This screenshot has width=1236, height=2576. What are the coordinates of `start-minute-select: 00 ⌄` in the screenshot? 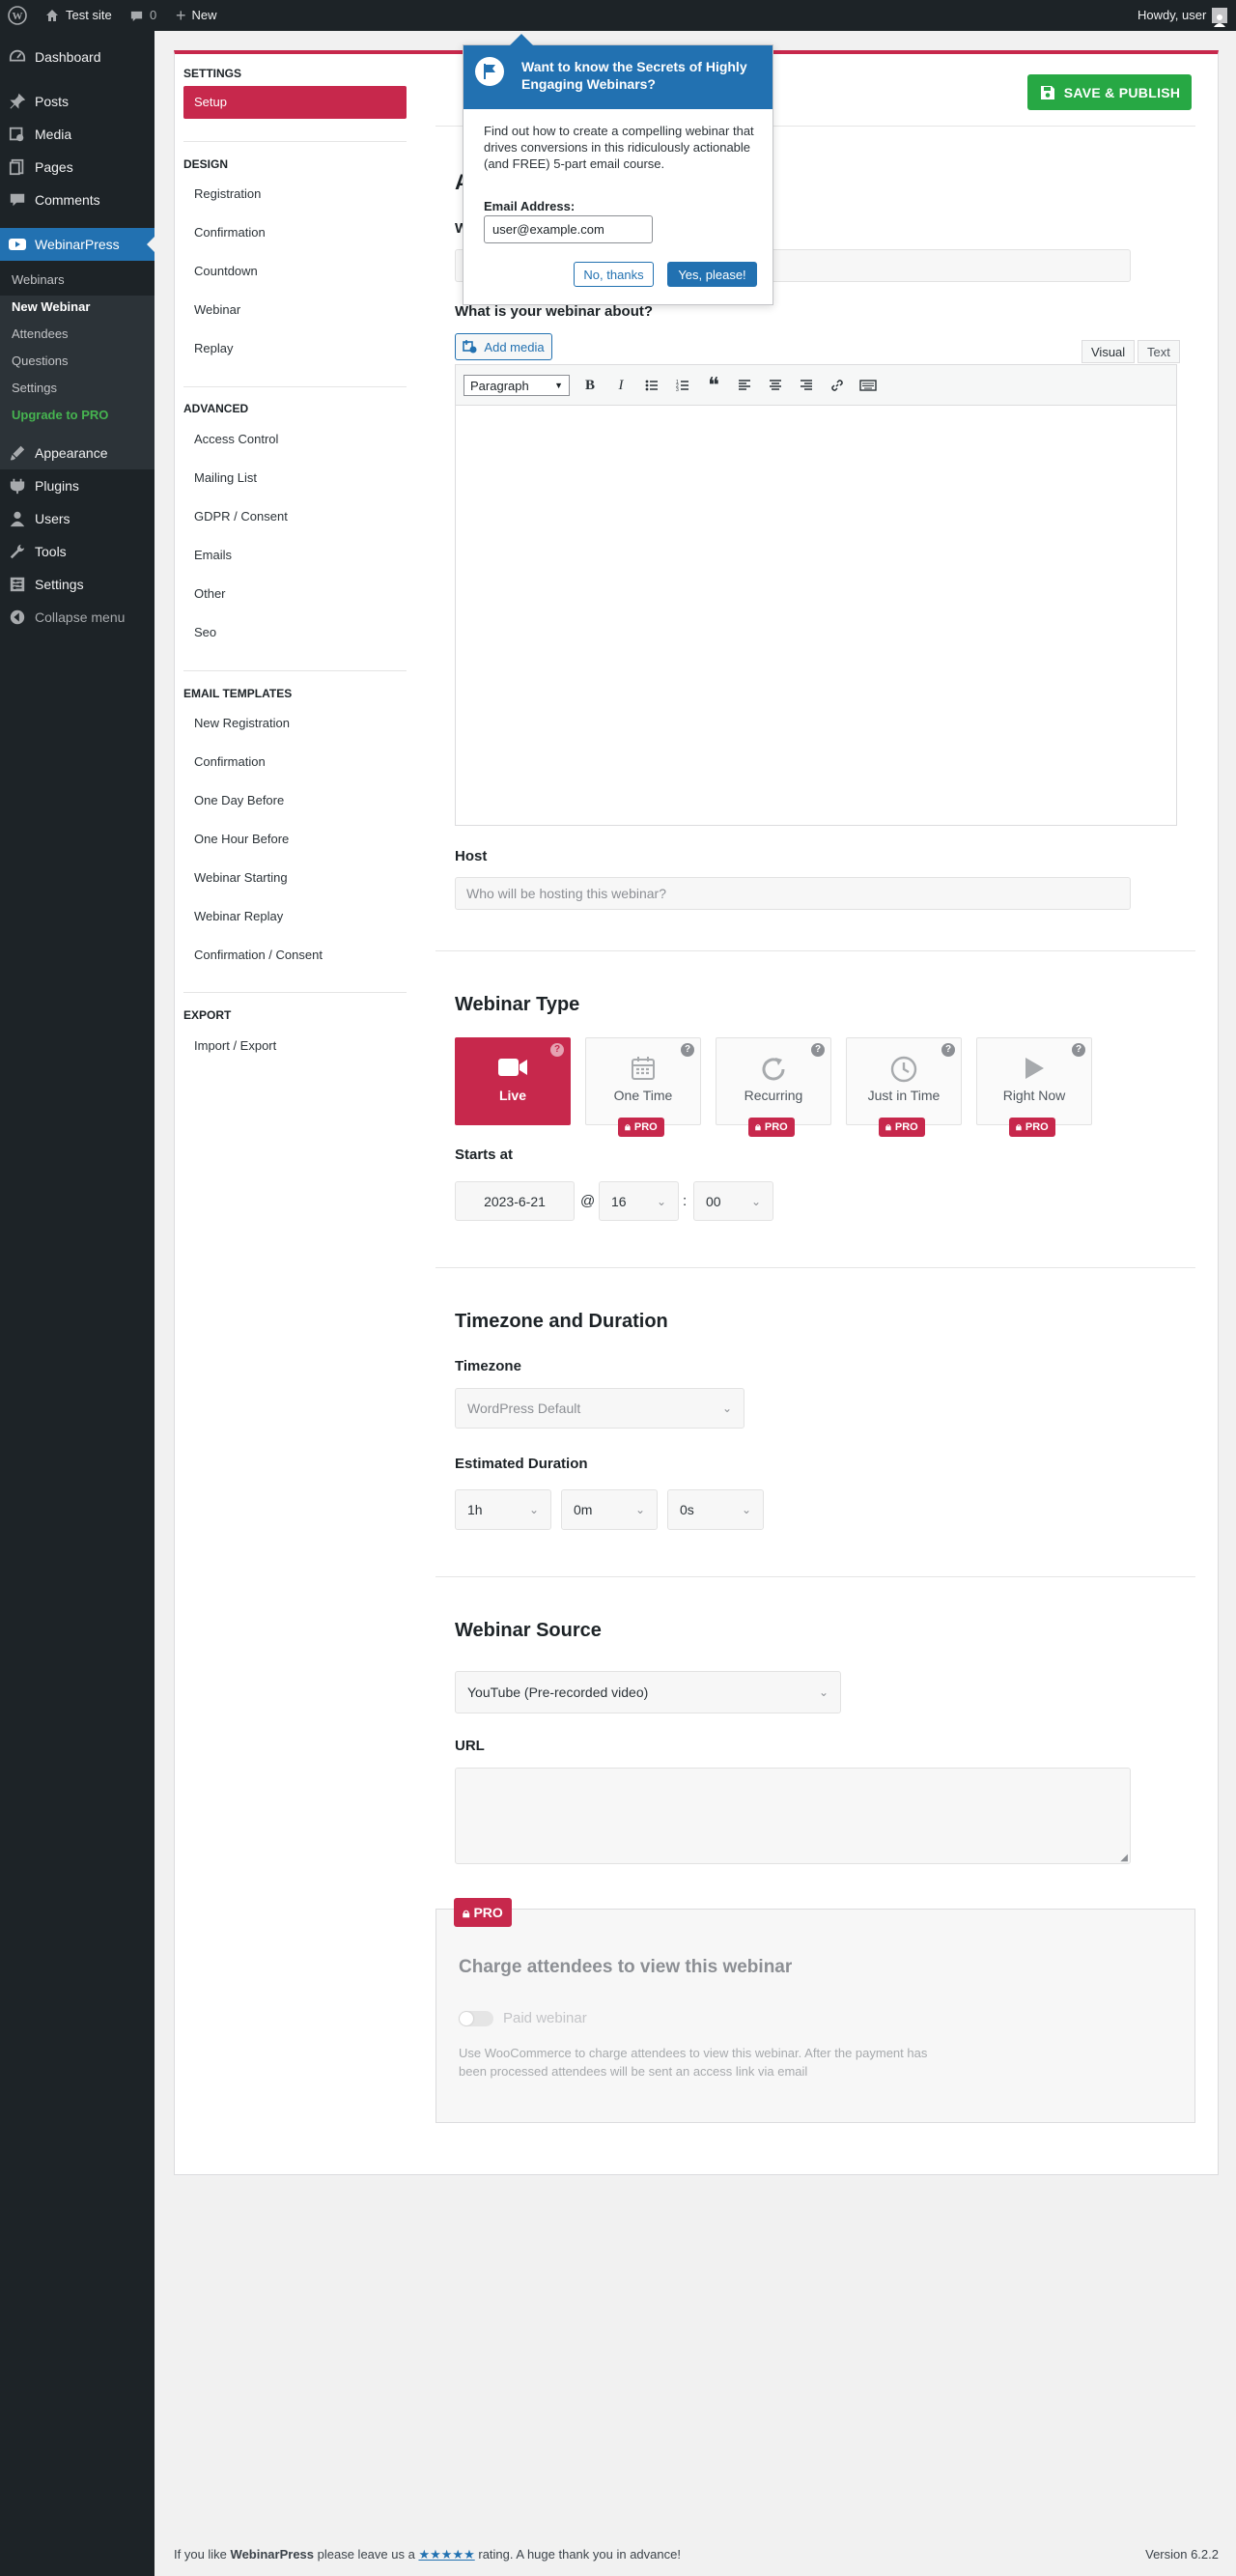 It's located at (733, 1201).